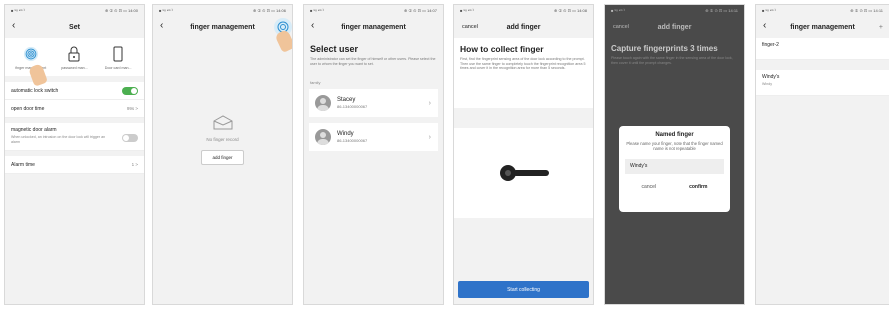 This screenshot has height=309, width=889. Describe the element at coordinates (74, 109) in the screenshot. I see `open-door-time-row: open door time 99s >` at that location.